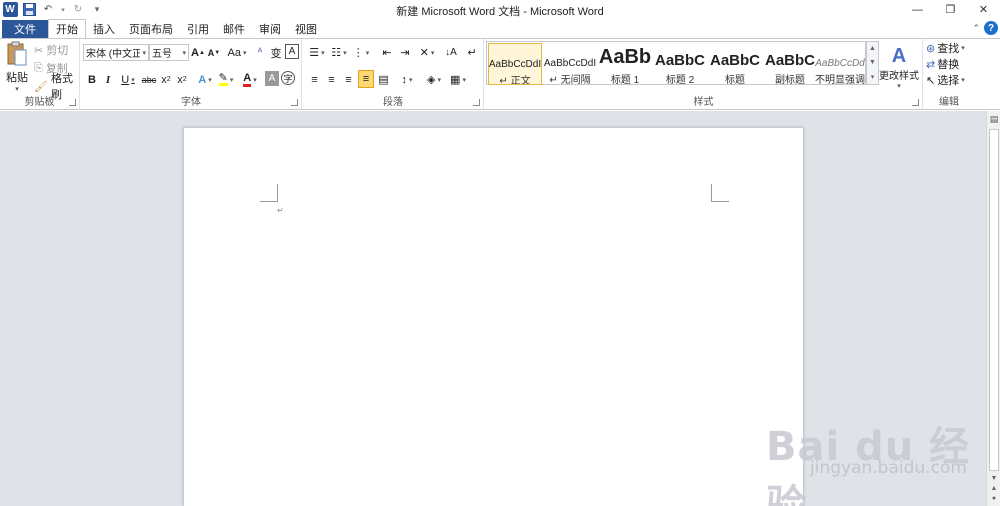 The width and height of the screenshot is (1000, 506). What do you see at coordinates (931, 80) in the screenshot?
I see `cursor-icon: ↖` at bounding box center [931, 80].